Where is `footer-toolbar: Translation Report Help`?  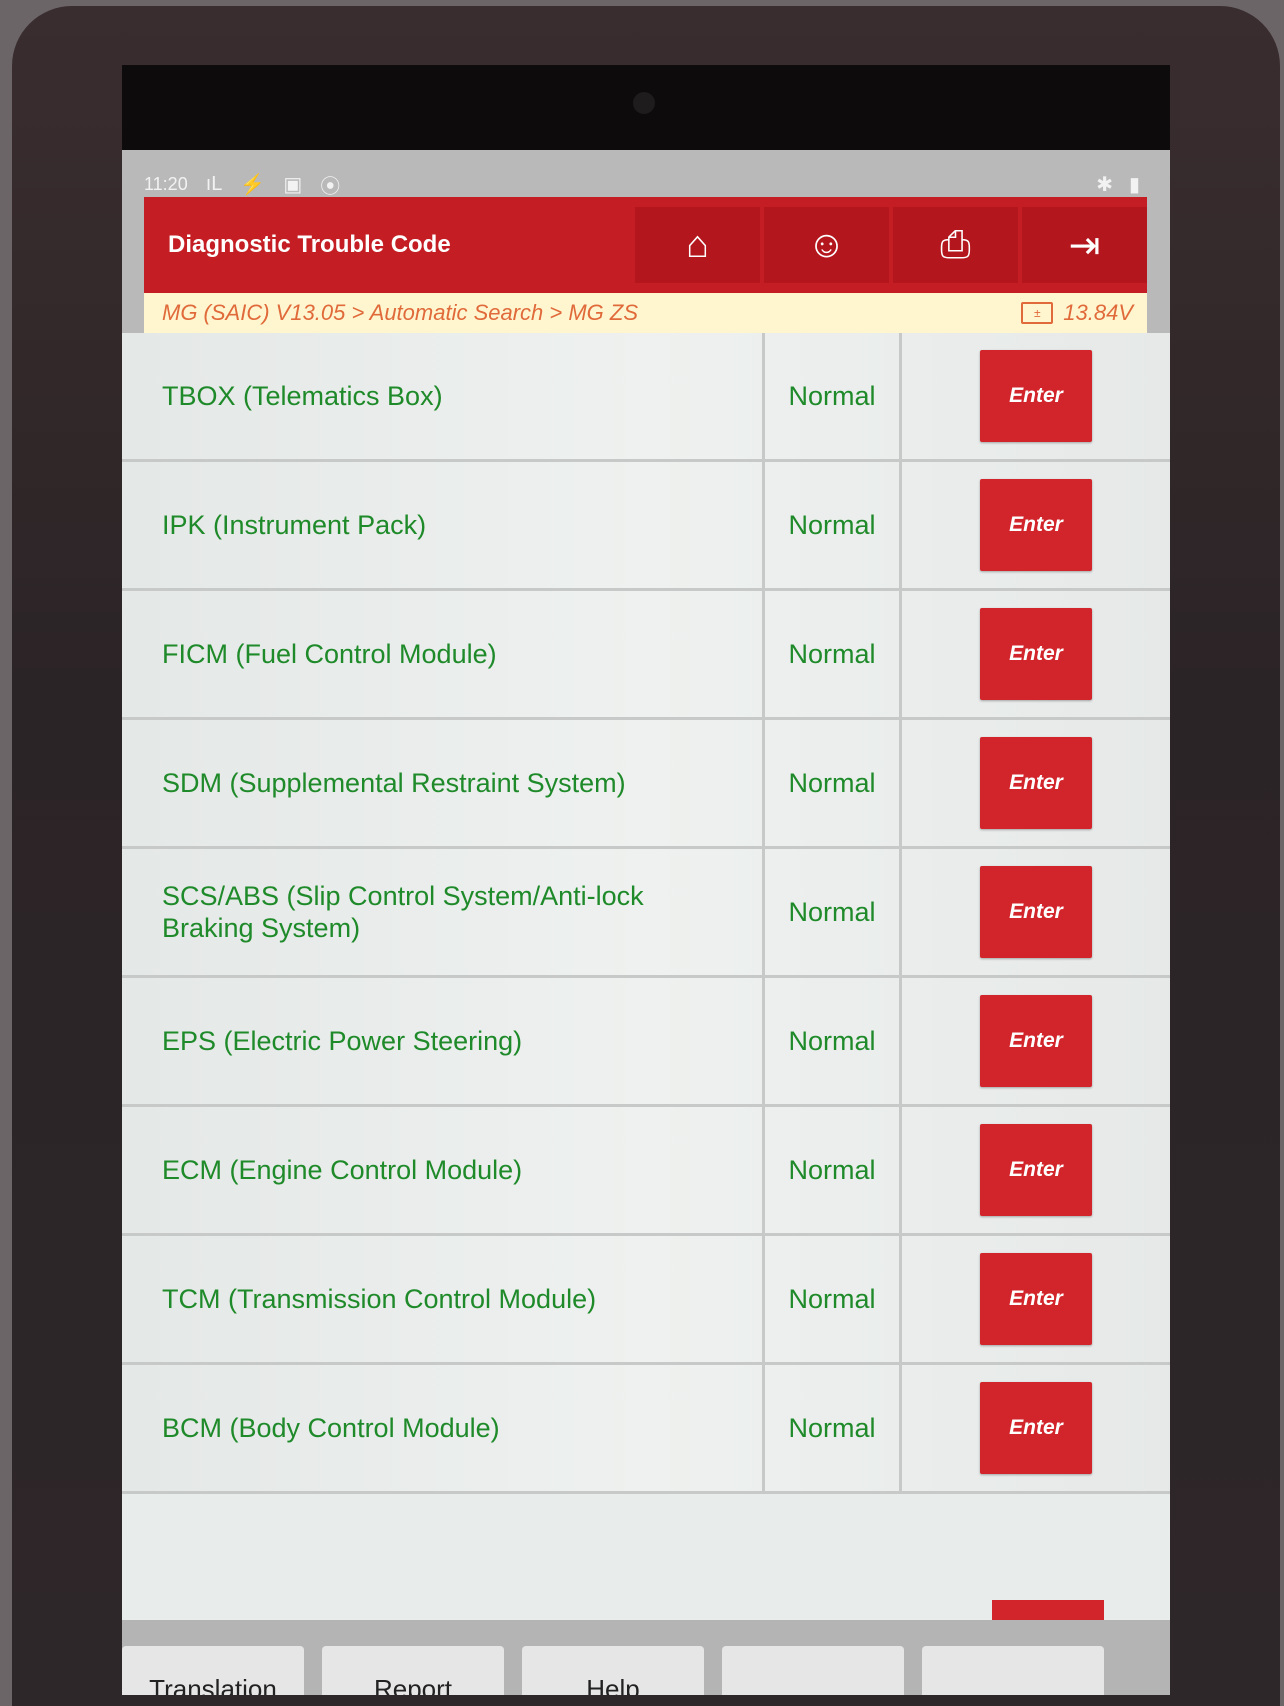
footer-toolbar: Translation Report Help is located at coordinates (646, 1657).